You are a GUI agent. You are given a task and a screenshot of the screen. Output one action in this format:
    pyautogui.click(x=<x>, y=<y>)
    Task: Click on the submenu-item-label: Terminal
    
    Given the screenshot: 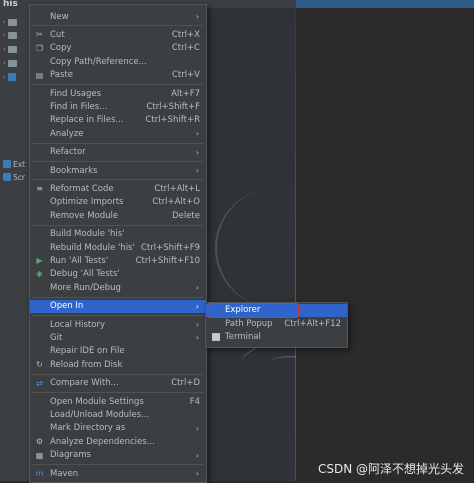 What is the action you would take?
    pyautogui.click(x=243, y=337)
    